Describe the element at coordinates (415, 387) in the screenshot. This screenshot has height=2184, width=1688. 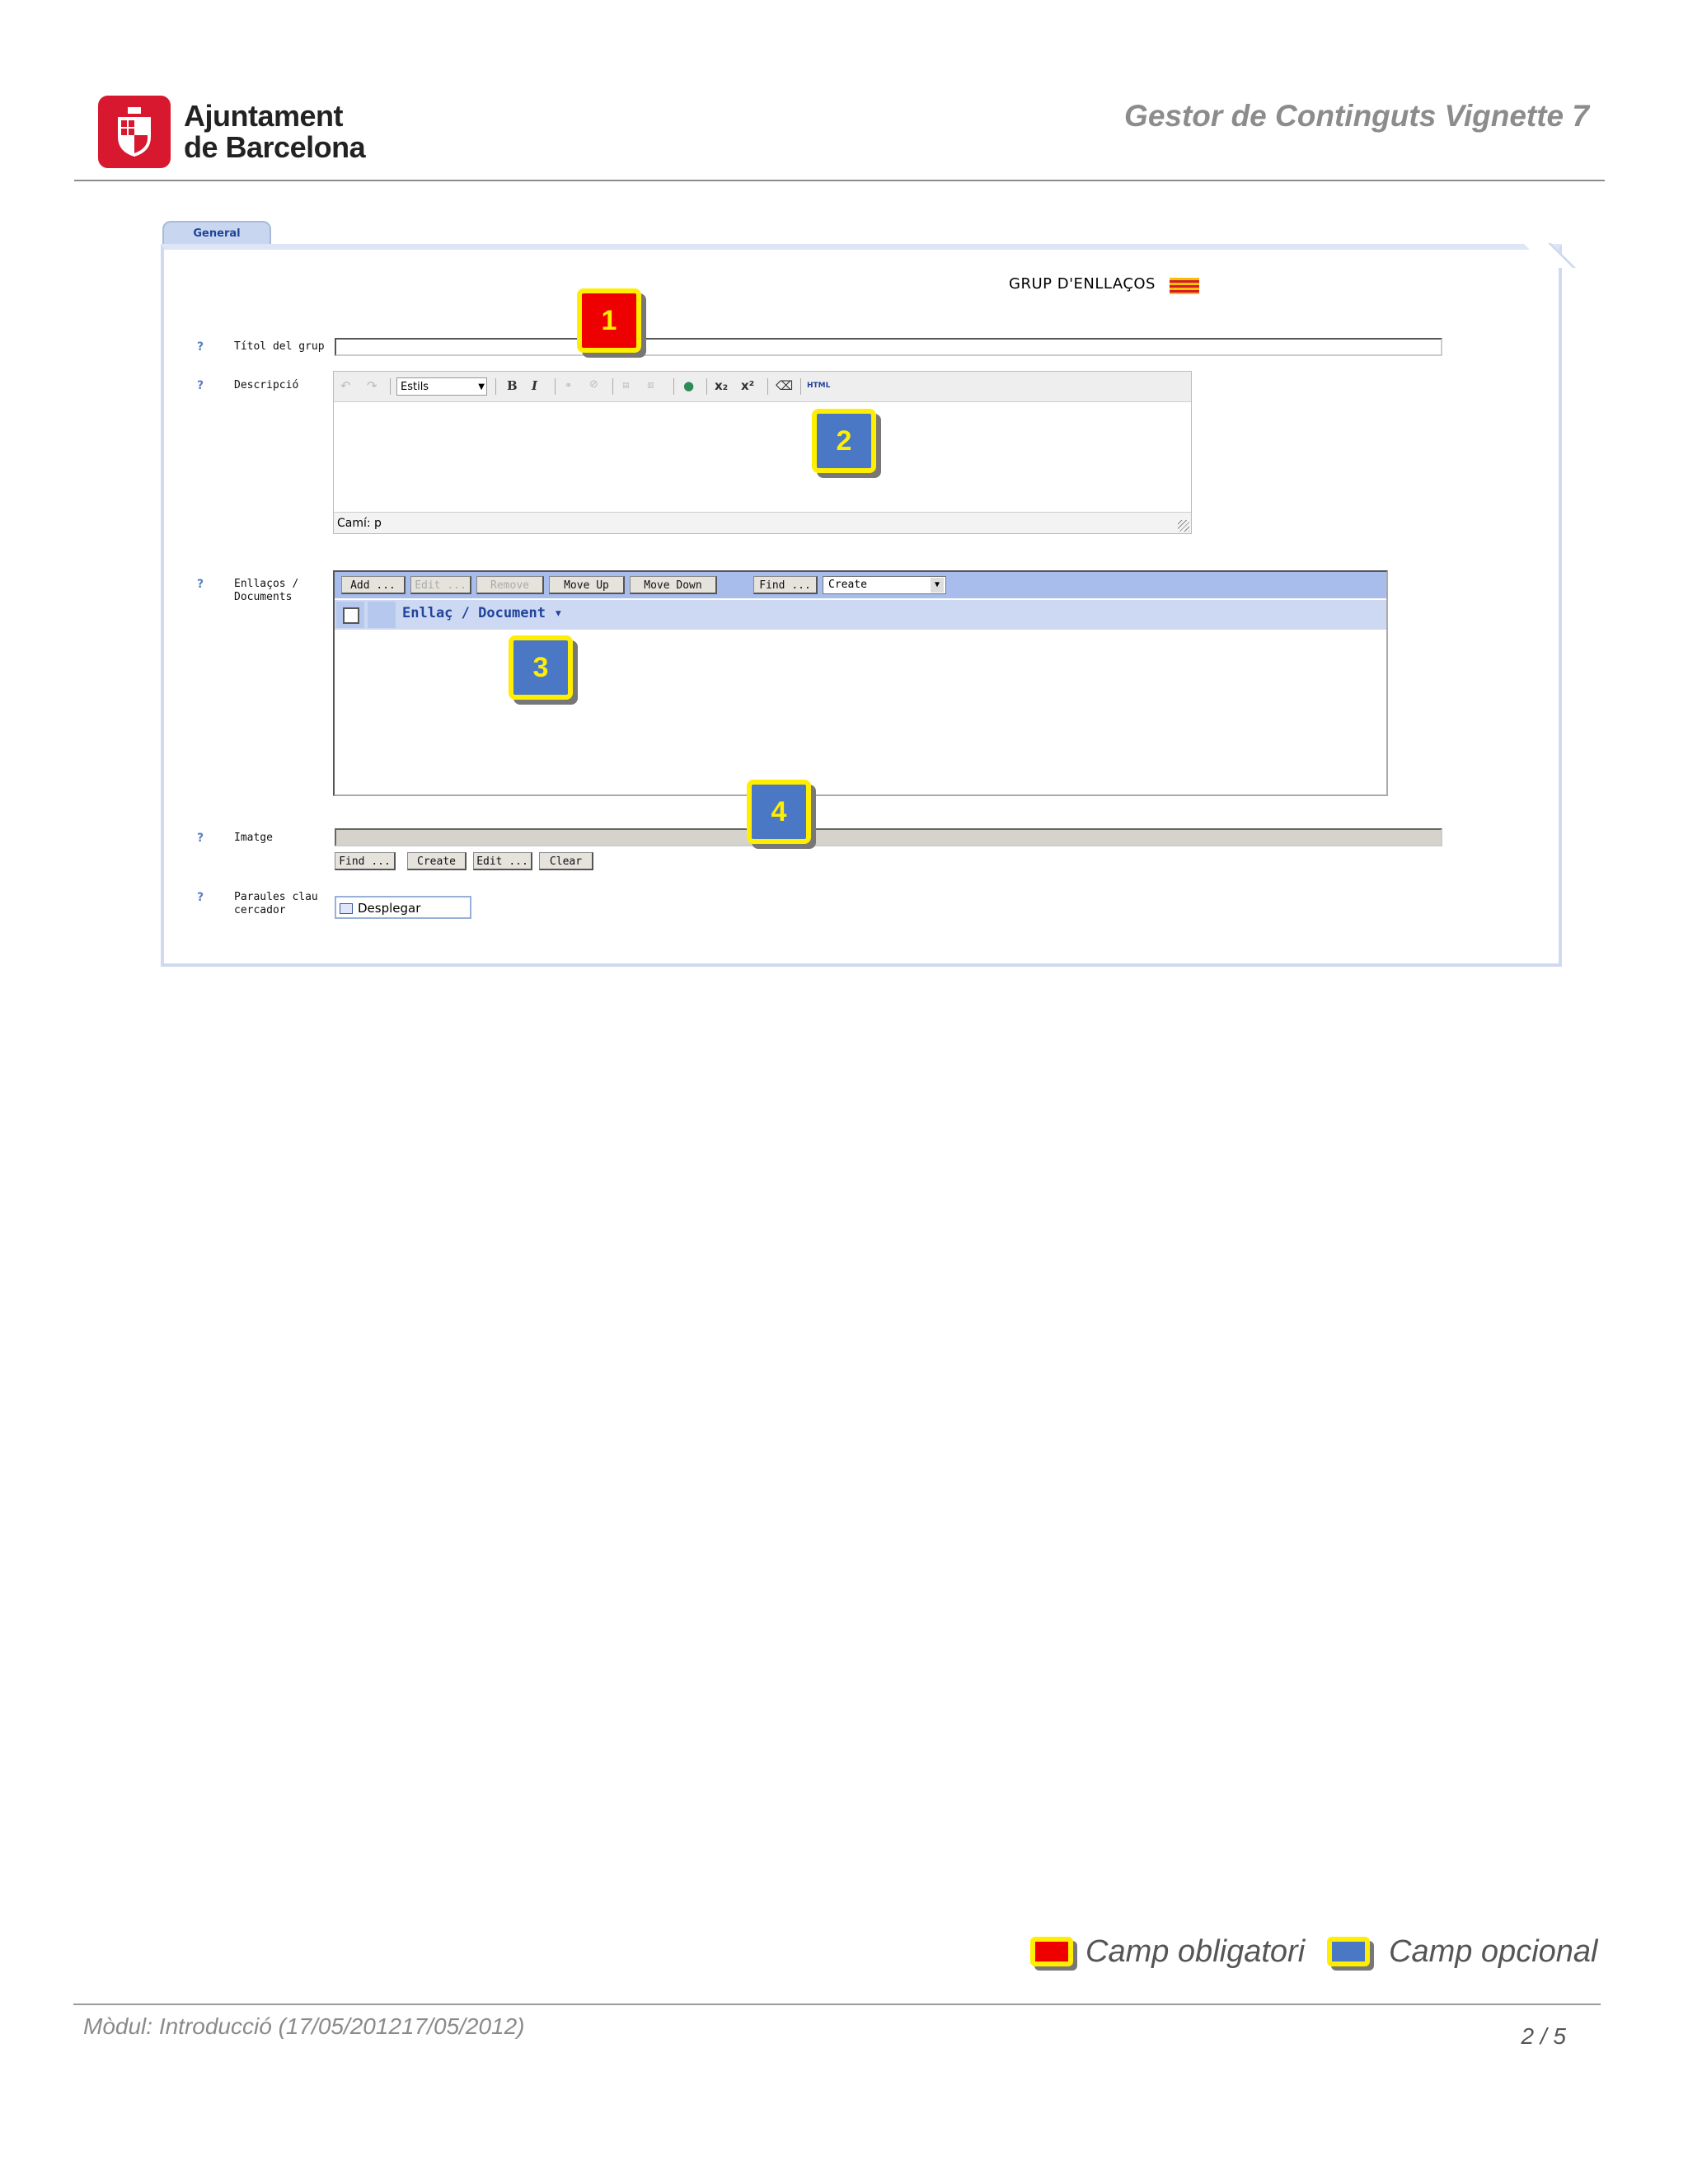
I see `styles-value: Estils` at that location.